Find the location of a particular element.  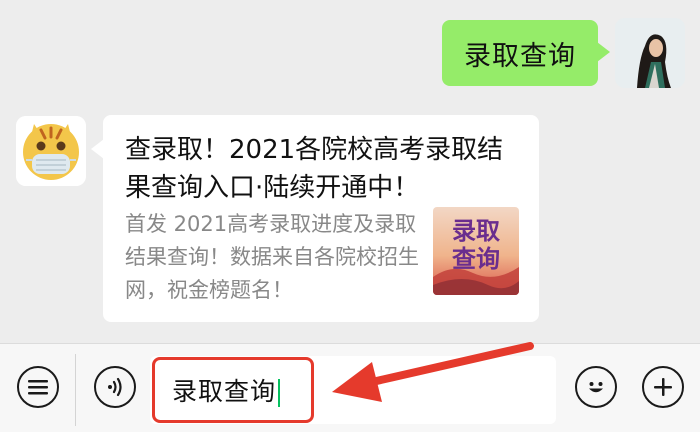

thumbnail-text-line1: 录取 is located at coordinates (476, 231).